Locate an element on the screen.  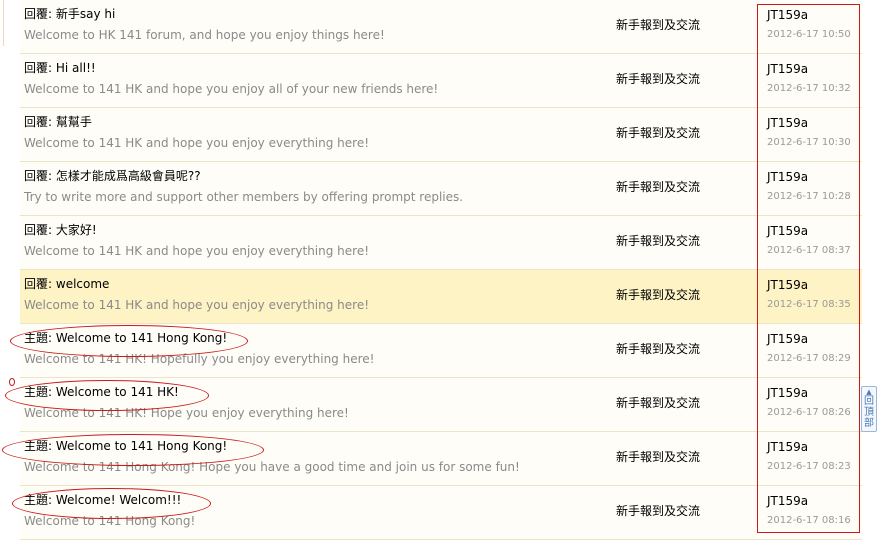
back-to-top-button: ▲ 回頂部 is located at coordinates (869, 409).